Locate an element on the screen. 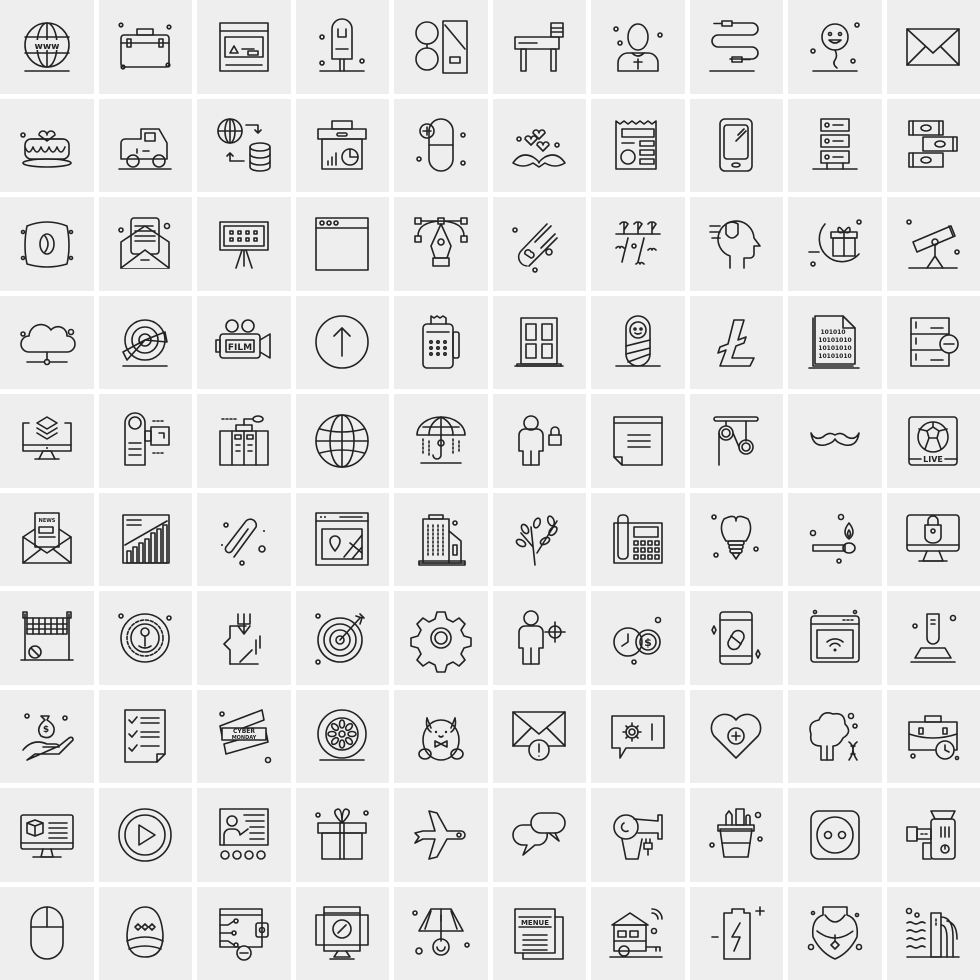  icon-tile: $hand-money-bag is located at coordinates (47, 736).